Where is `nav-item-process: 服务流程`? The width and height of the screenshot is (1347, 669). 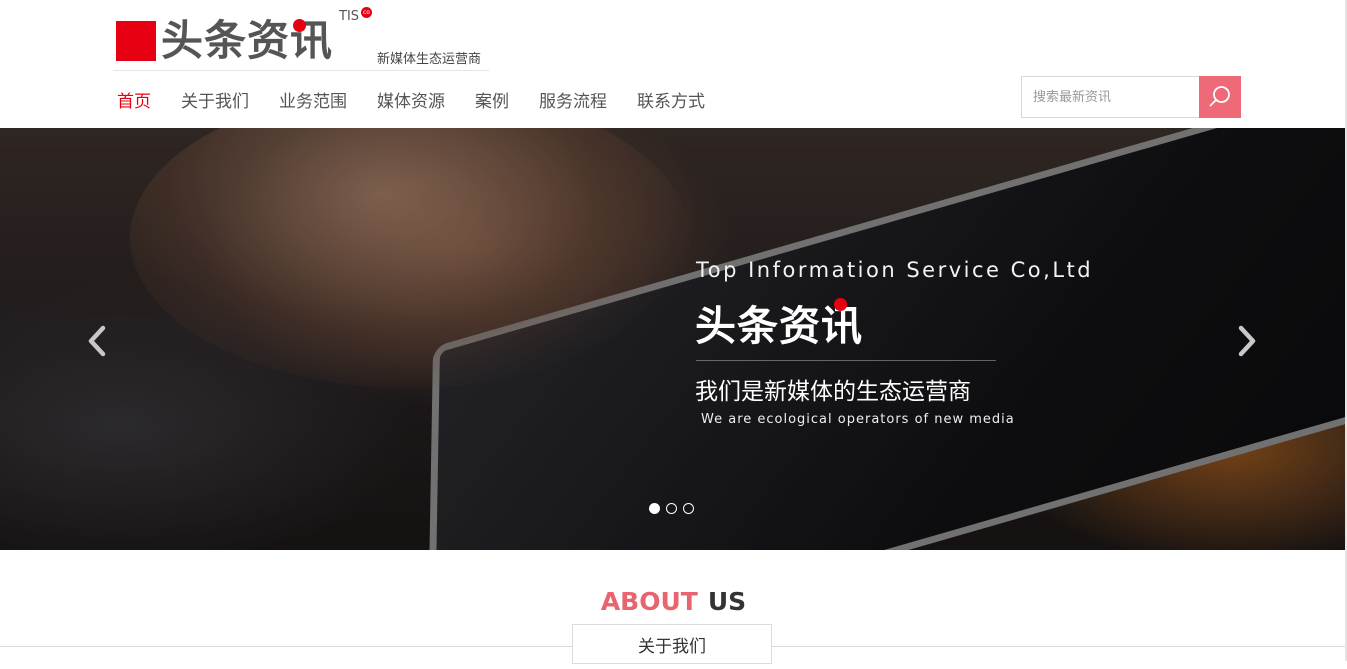
nav-item-process: 服务流程 is located at coordinates (573, 102).